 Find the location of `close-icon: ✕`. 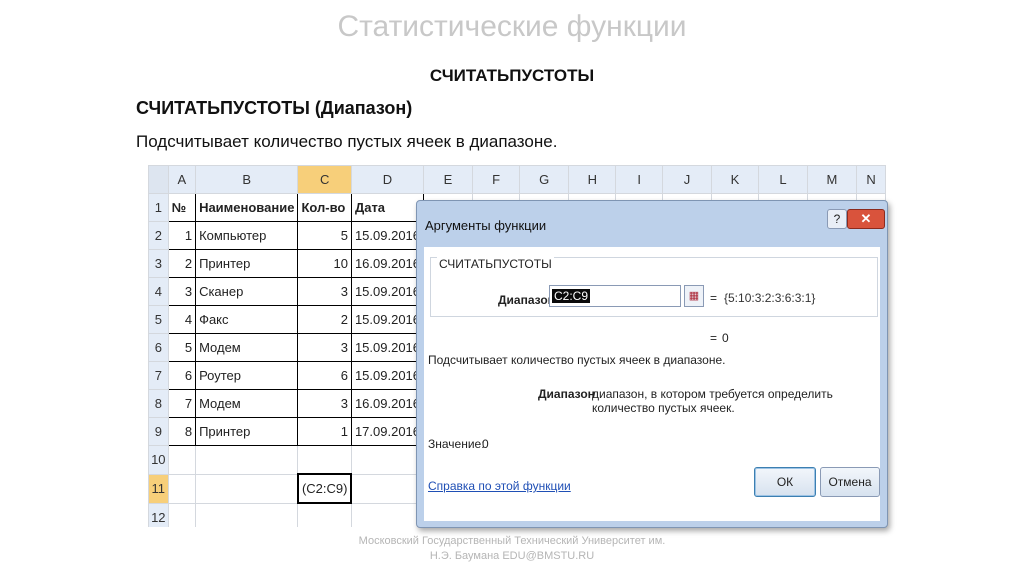

close-icon: ✕ is located at coordinates (866, 219).